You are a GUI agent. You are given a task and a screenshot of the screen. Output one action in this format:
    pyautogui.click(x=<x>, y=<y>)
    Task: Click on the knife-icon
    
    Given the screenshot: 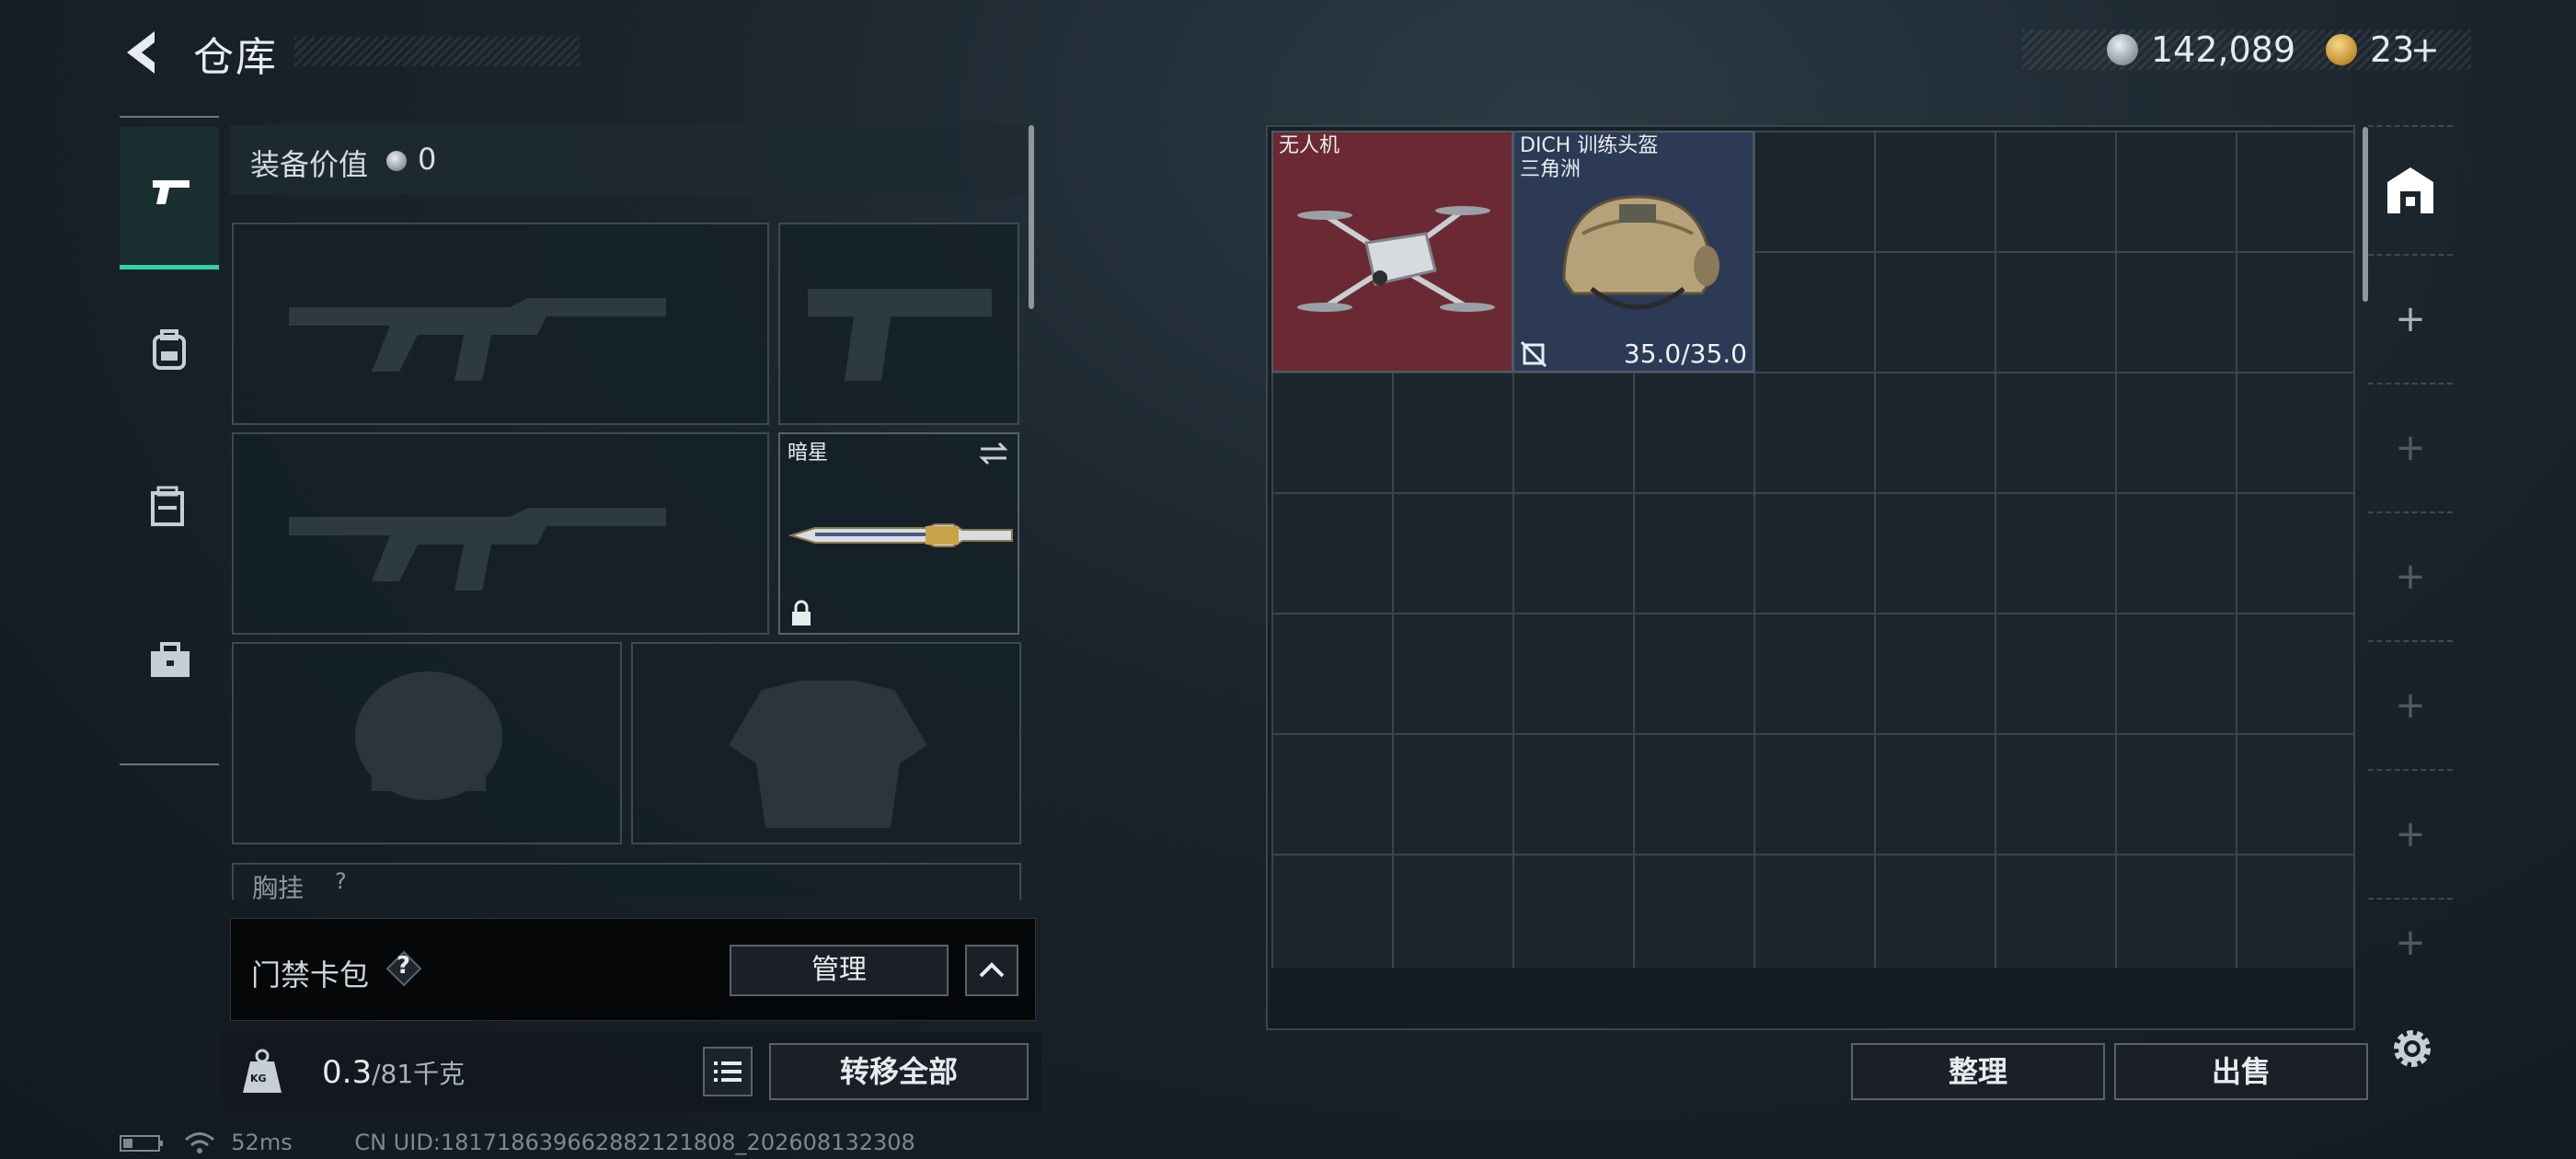 What is the action you would take?
    pyautogui.click(x=900, y=535)
    